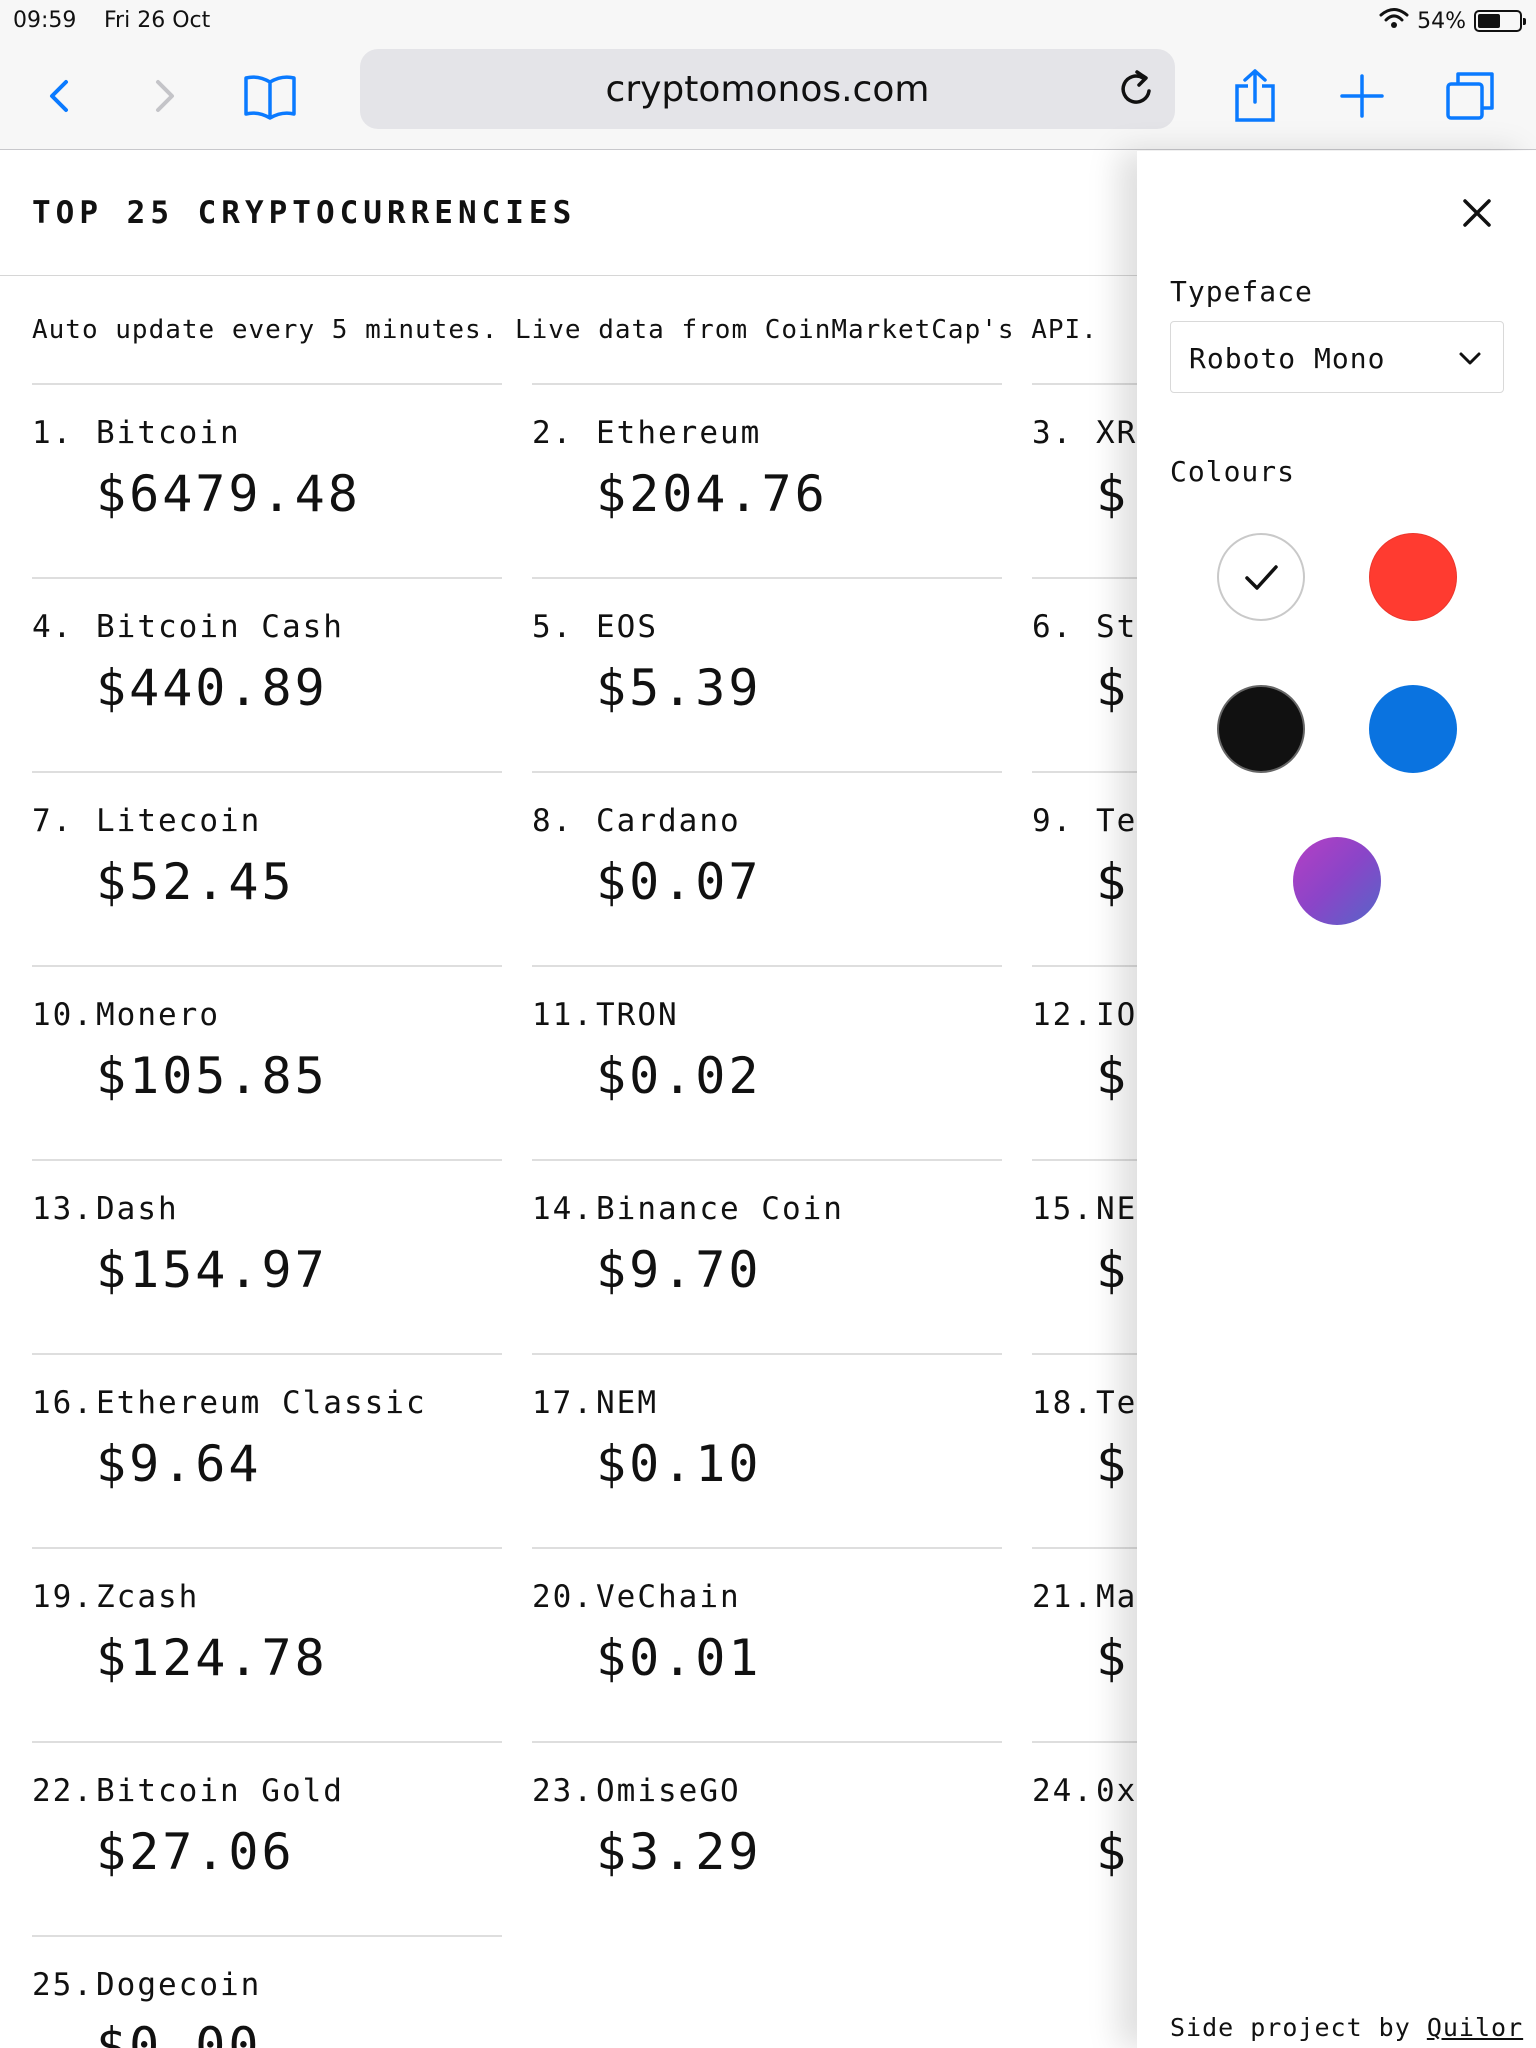 The image size is (1536, 2048). What do you see at coordinates (720, 1209) in the screenshot?
I see `coin-name: Binance Coin` at bounding box center [720, 1209].